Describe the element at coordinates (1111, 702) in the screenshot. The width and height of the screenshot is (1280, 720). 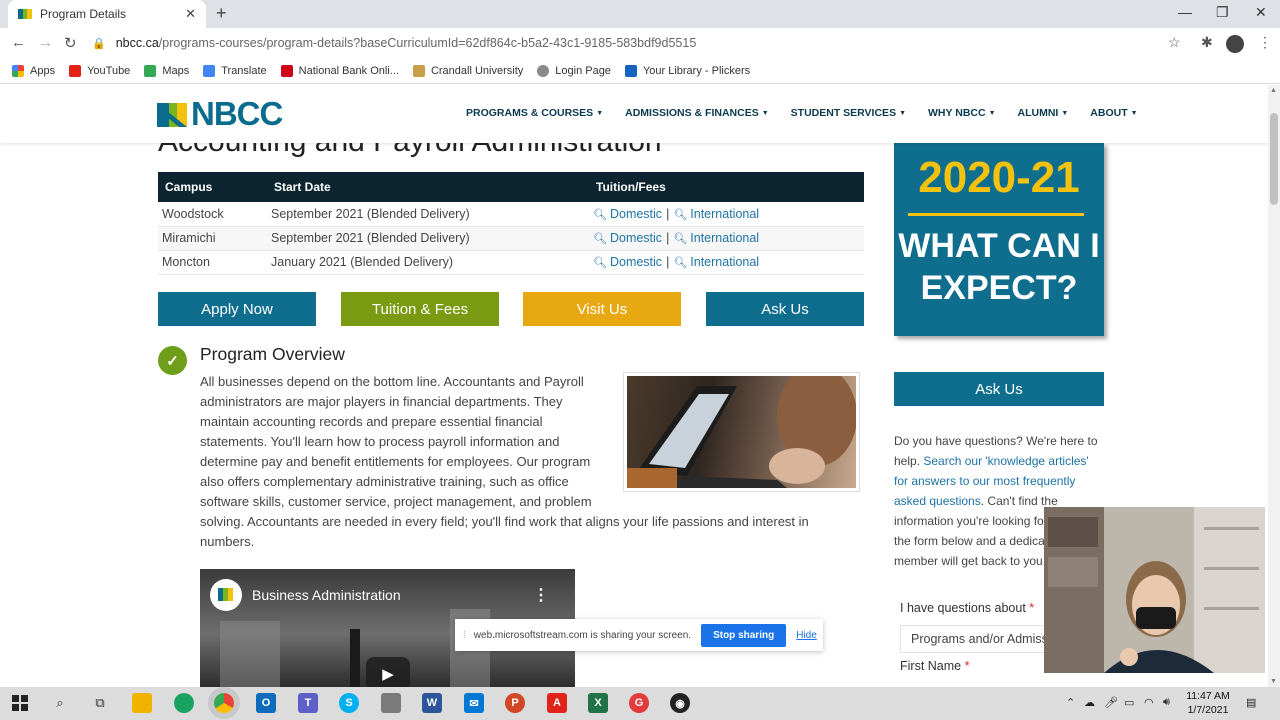
I see `microphone-icon: 🎤︎` at that location.